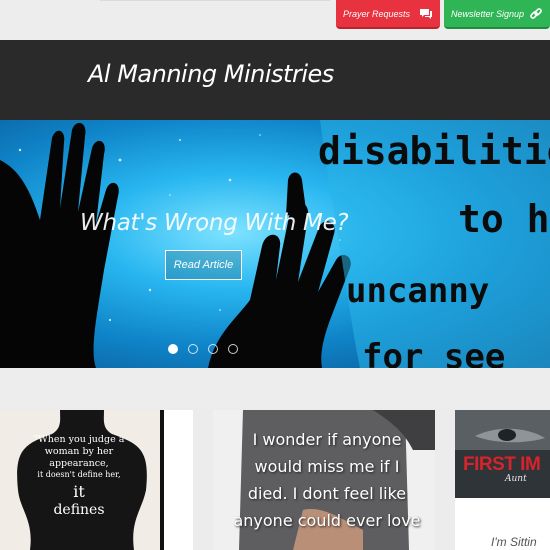  Describe the element at coordinates (502, 464) in the screenshot. I see `first-impression-text: FIRST IM` at that location.